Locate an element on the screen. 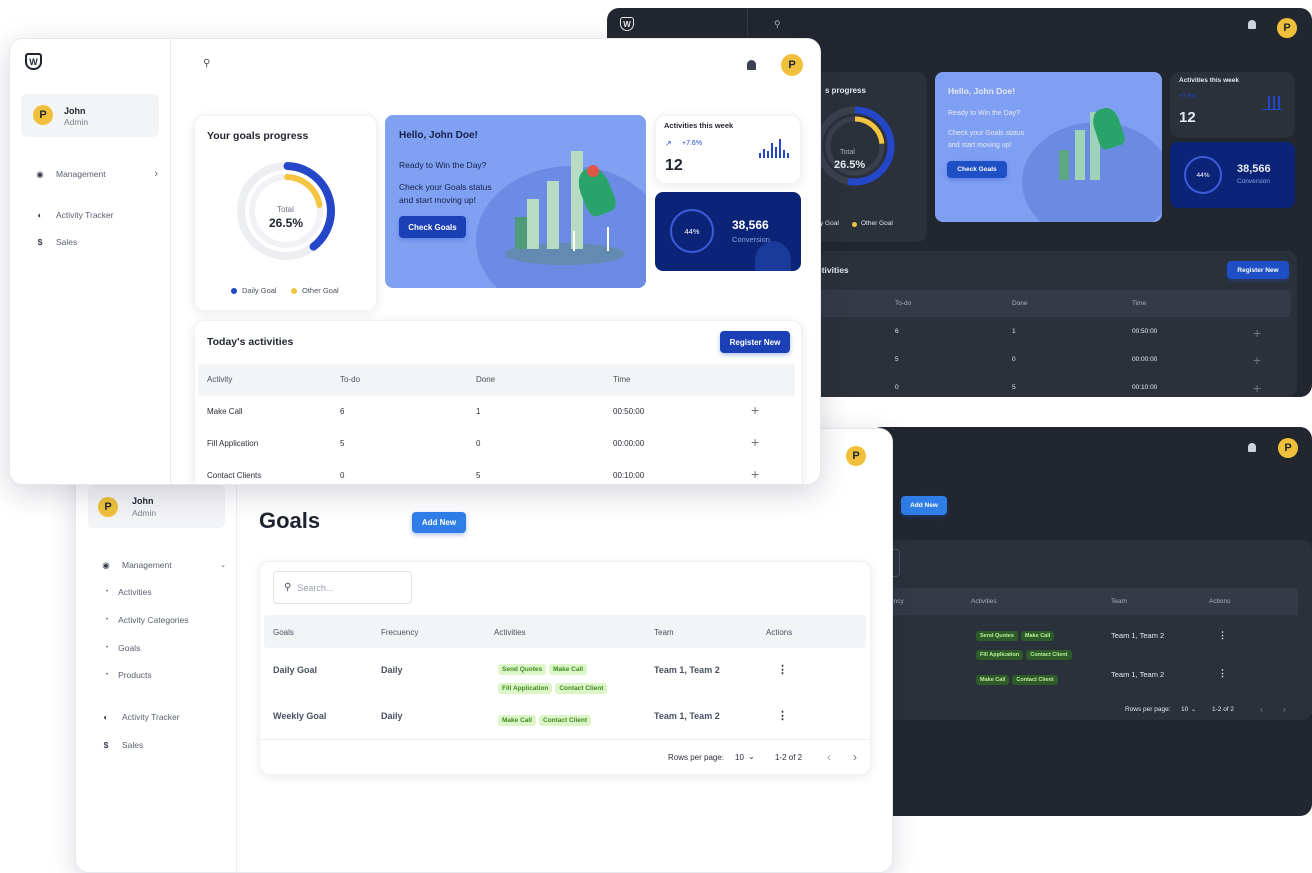 This screenshot has width=1312, height=873. row-frequency: Daily is located at coordinates (392, 716).